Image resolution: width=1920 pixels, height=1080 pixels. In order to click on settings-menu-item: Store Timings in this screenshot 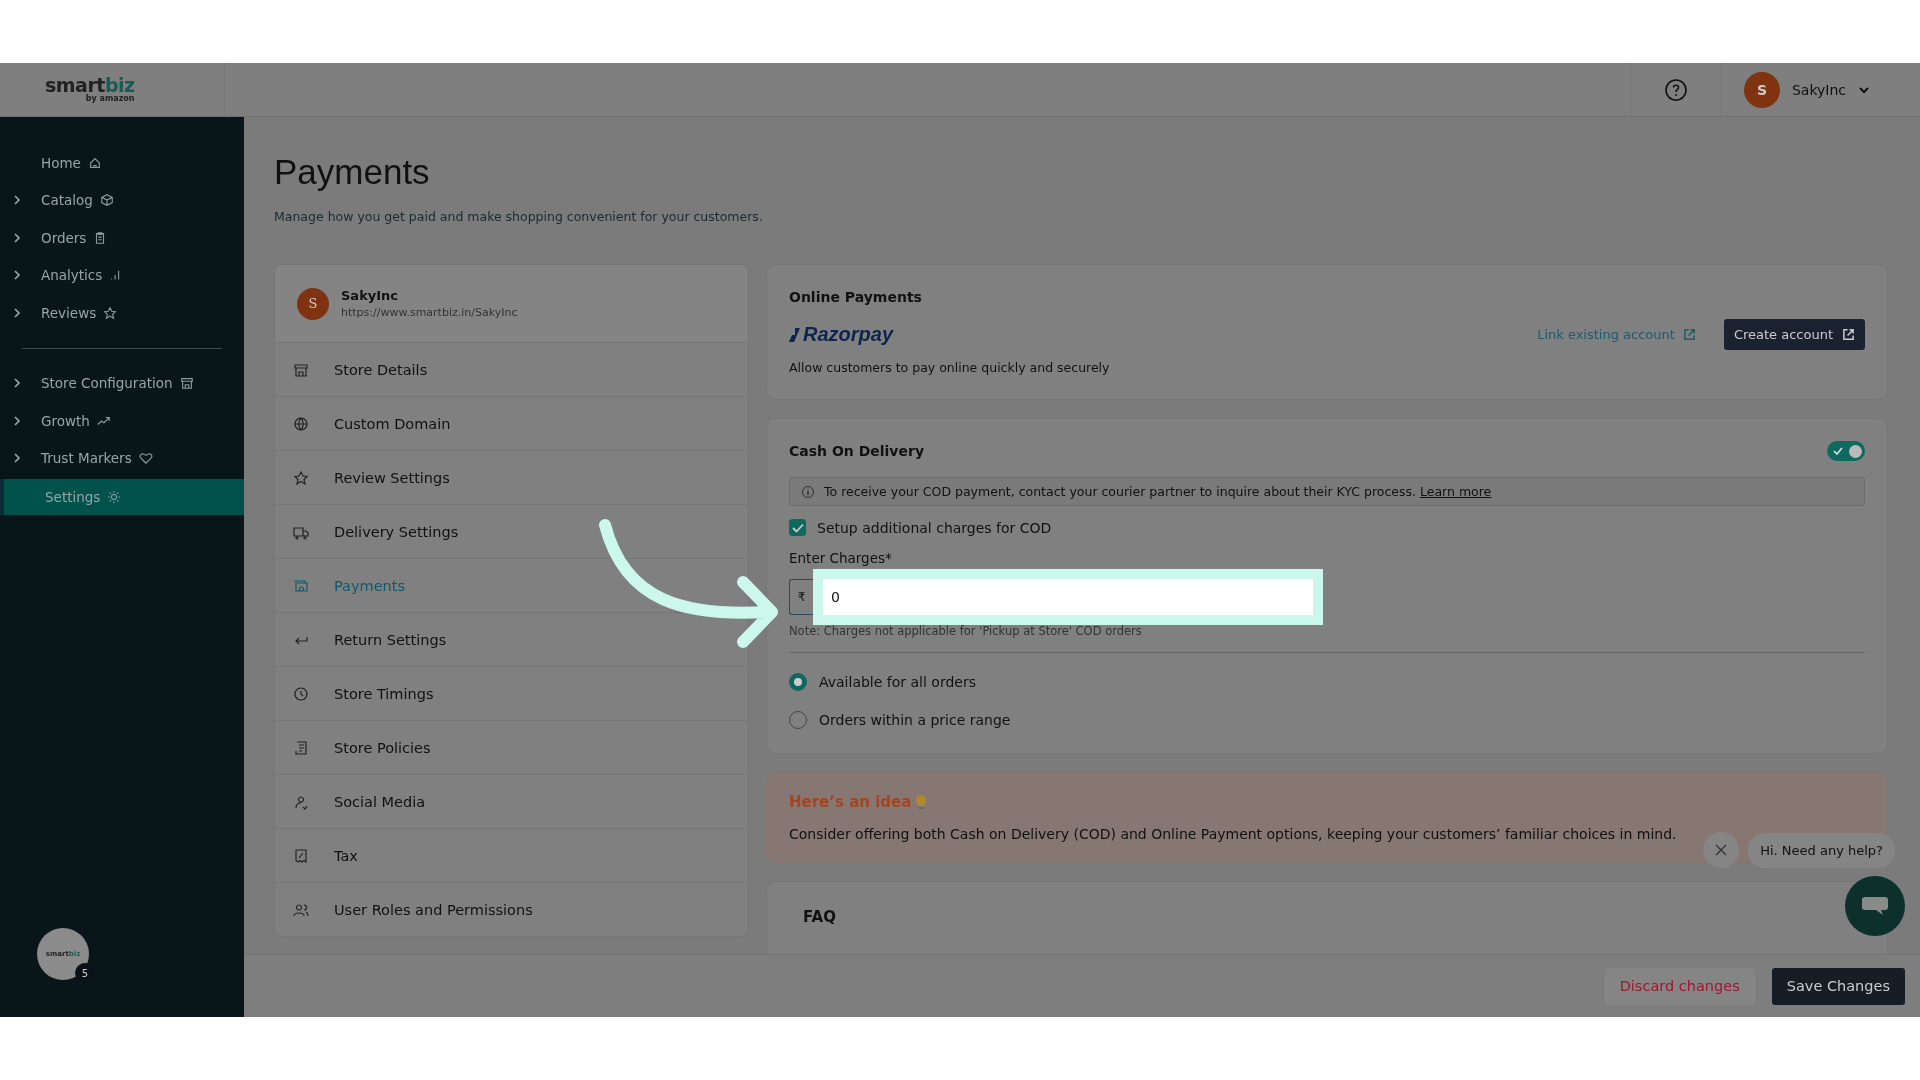, I will do `click(511, 693)`.